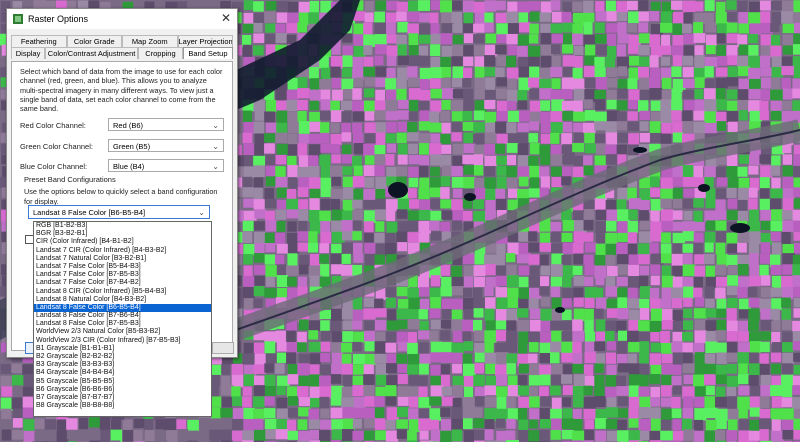 The height and width of the screenshot is (442, 800). What do you see at coordinates (122, 357) in the screenshot?
I see `dropdown-option: B2 Grayscale [B2-B2-B2]` at bounding box center [122, 357].